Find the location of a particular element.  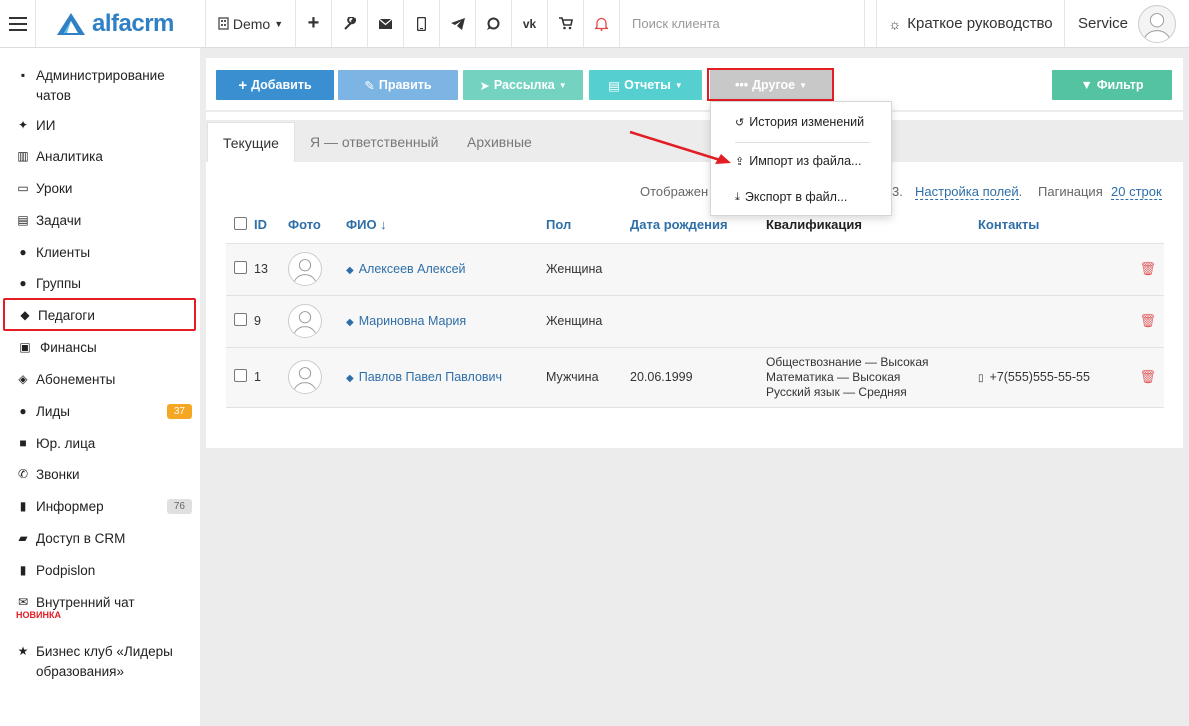

col-contacts: Контакты is located at coordinates (1053, 225).